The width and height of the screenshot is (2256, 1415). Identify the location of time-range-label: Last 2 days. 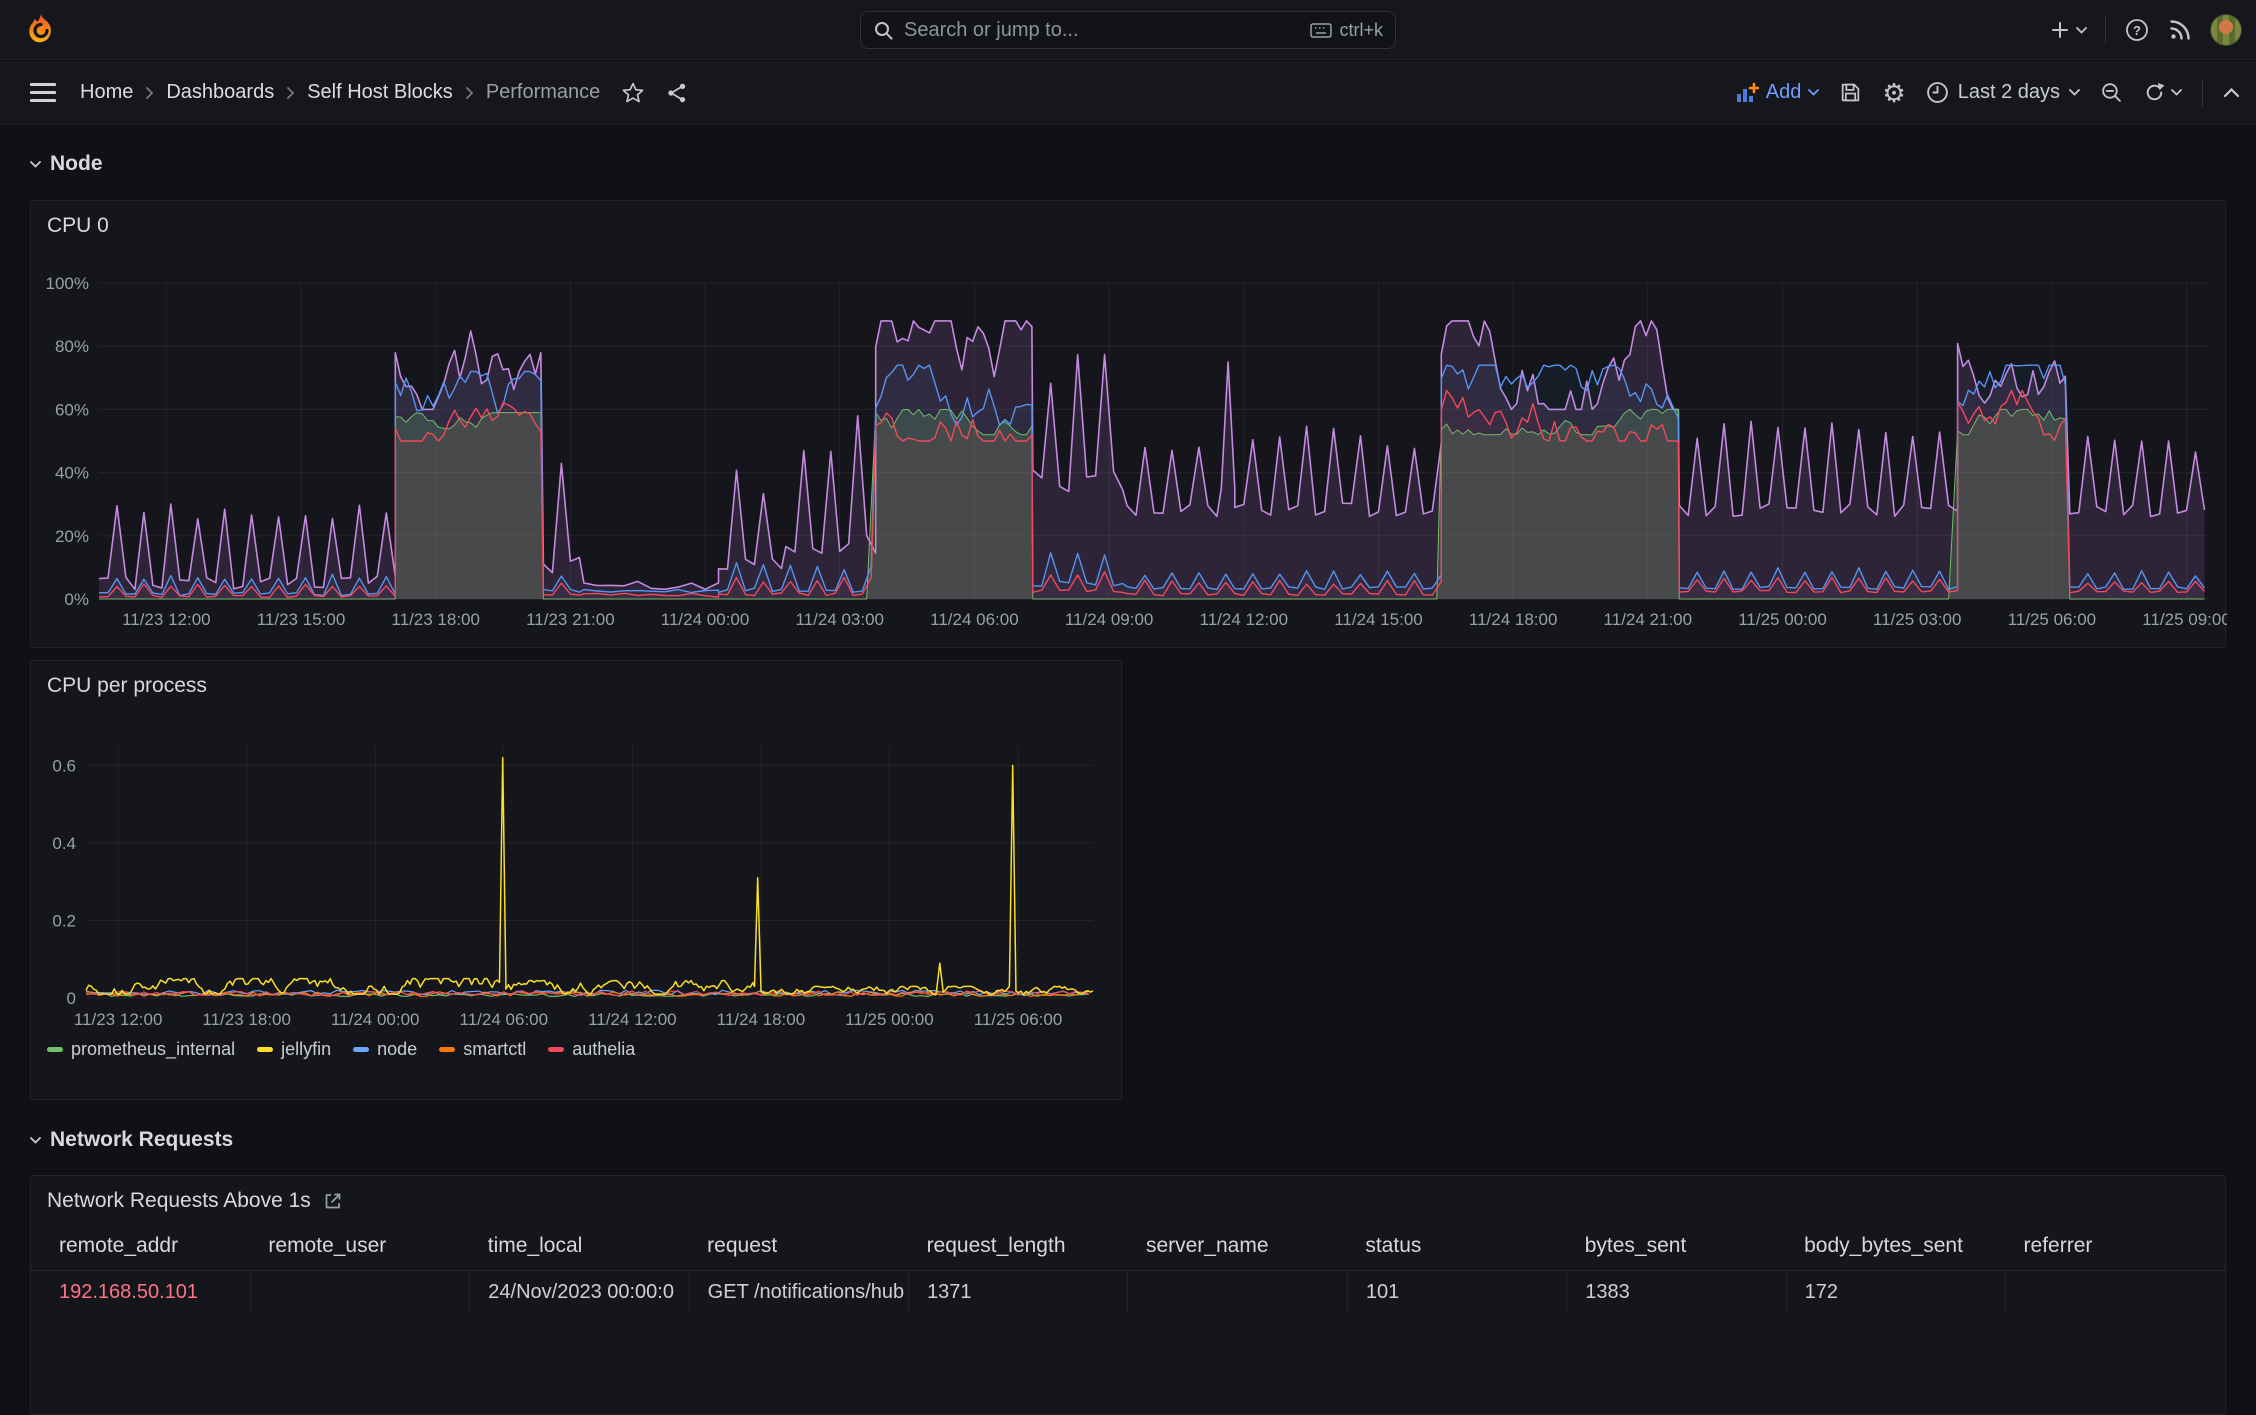
(2008, 92).